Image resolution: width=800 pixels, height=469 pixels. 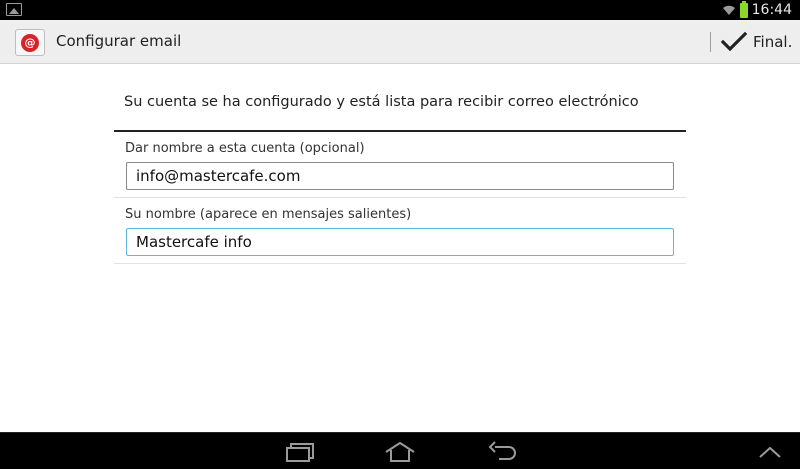 I want to click on chevron-up-icon, so click(x=770, y=452).